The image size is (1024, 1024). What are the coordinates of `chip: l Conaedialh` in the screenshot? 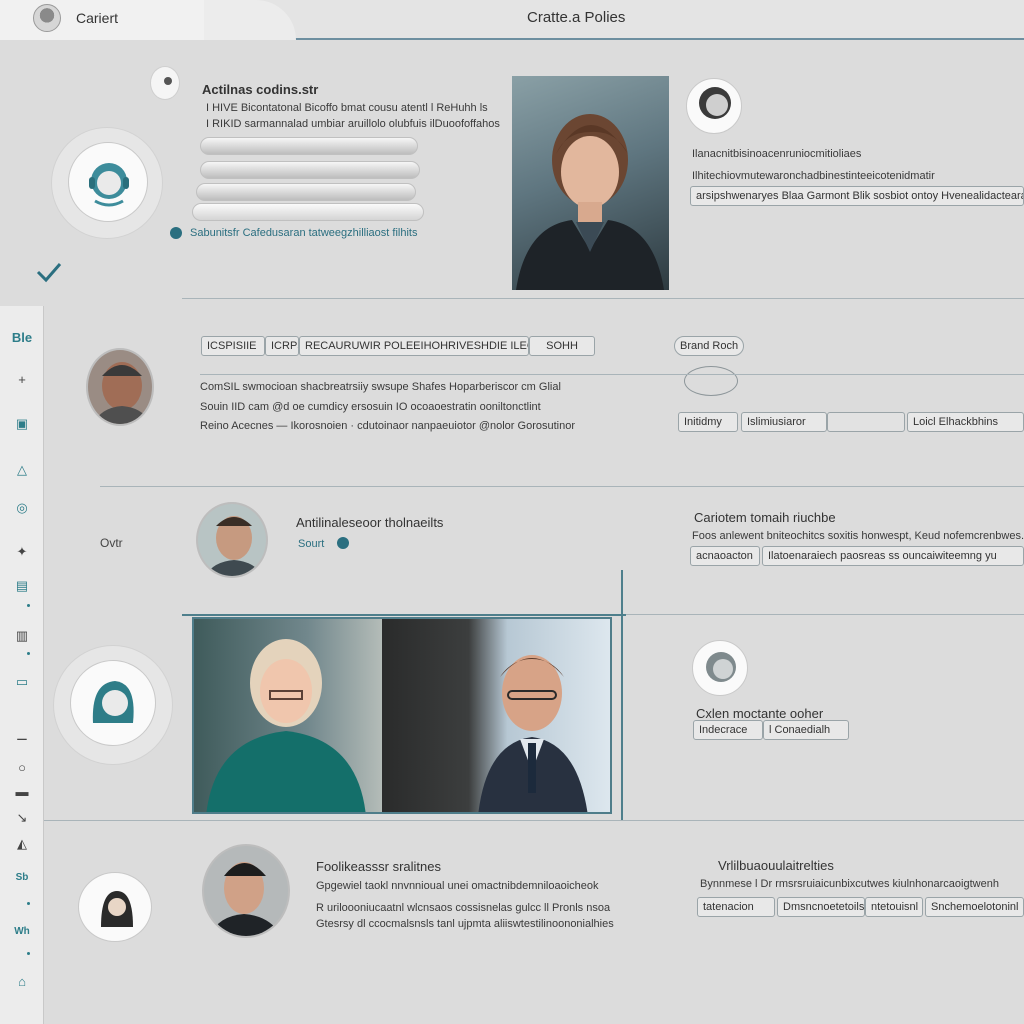 It's located at (806, 730).